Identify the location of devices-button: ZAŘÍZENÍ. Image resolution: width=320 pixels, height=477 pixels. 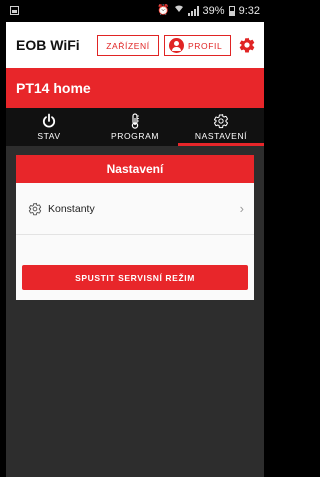
(128, 45).